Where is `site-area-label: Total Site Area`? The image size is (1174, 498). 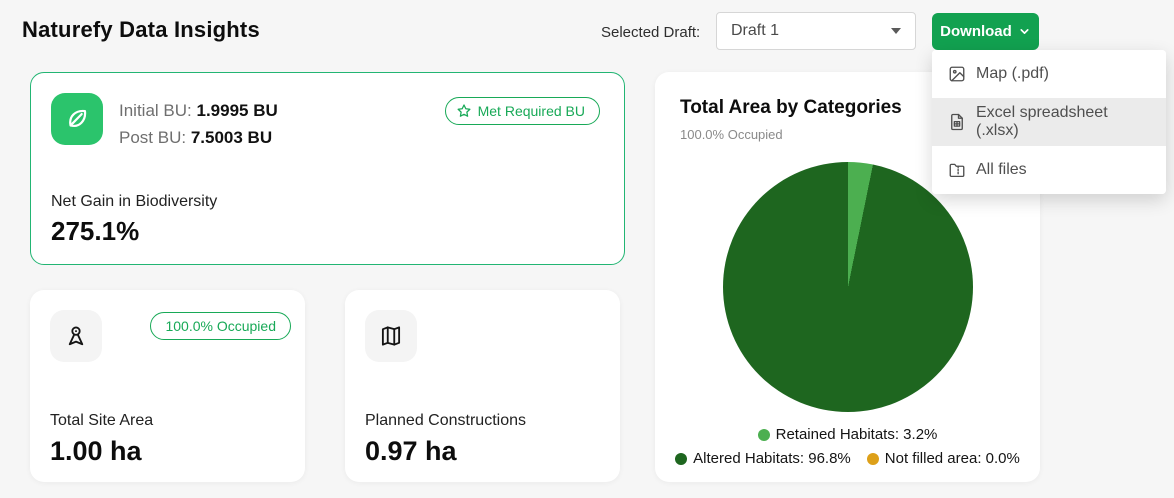 site-area-label: Total Site Area is located at coordinates (102, 420).